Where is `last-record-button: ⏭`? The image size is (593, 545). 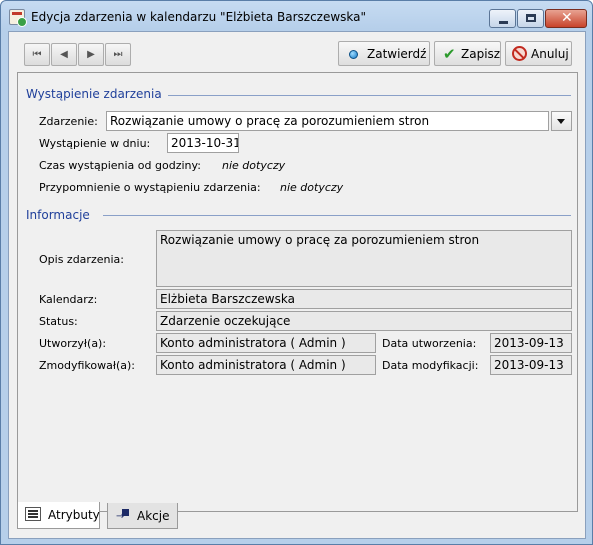 last-record-button: ⏭ is located at coordinates (118, 54).